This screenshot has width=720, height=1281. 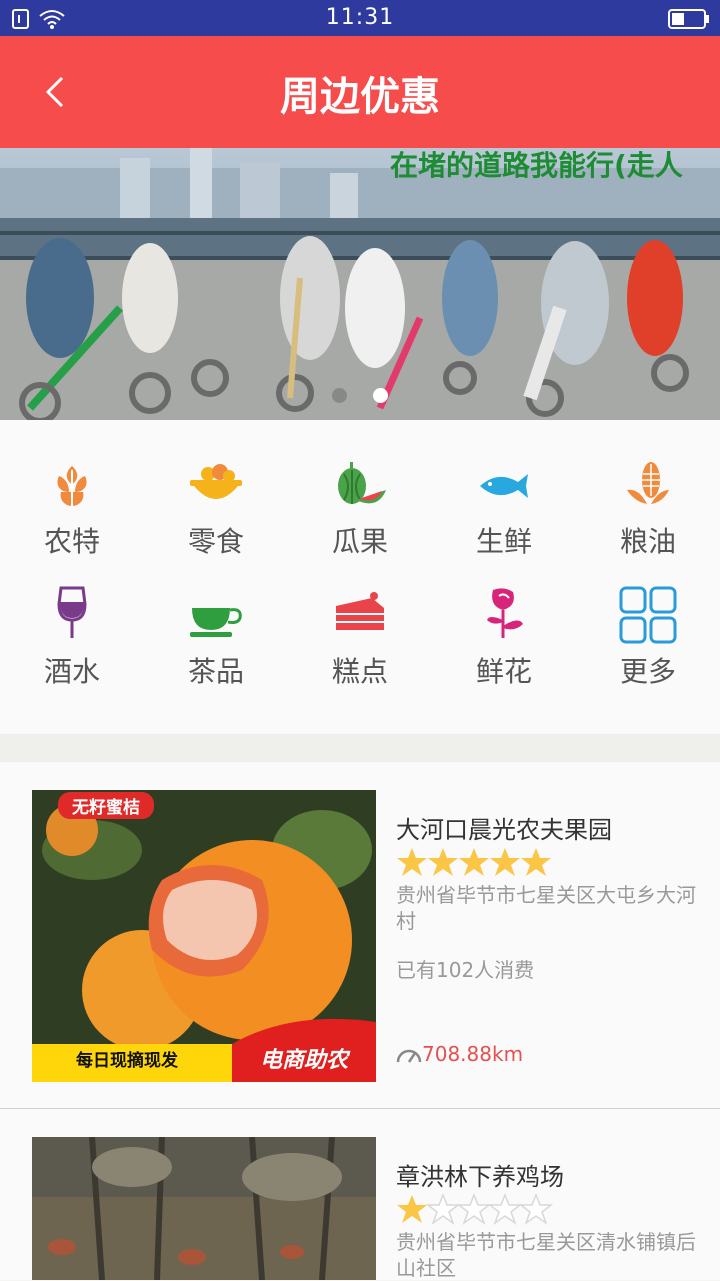 I want to click on cake-icon, so click(x=360, y=611).